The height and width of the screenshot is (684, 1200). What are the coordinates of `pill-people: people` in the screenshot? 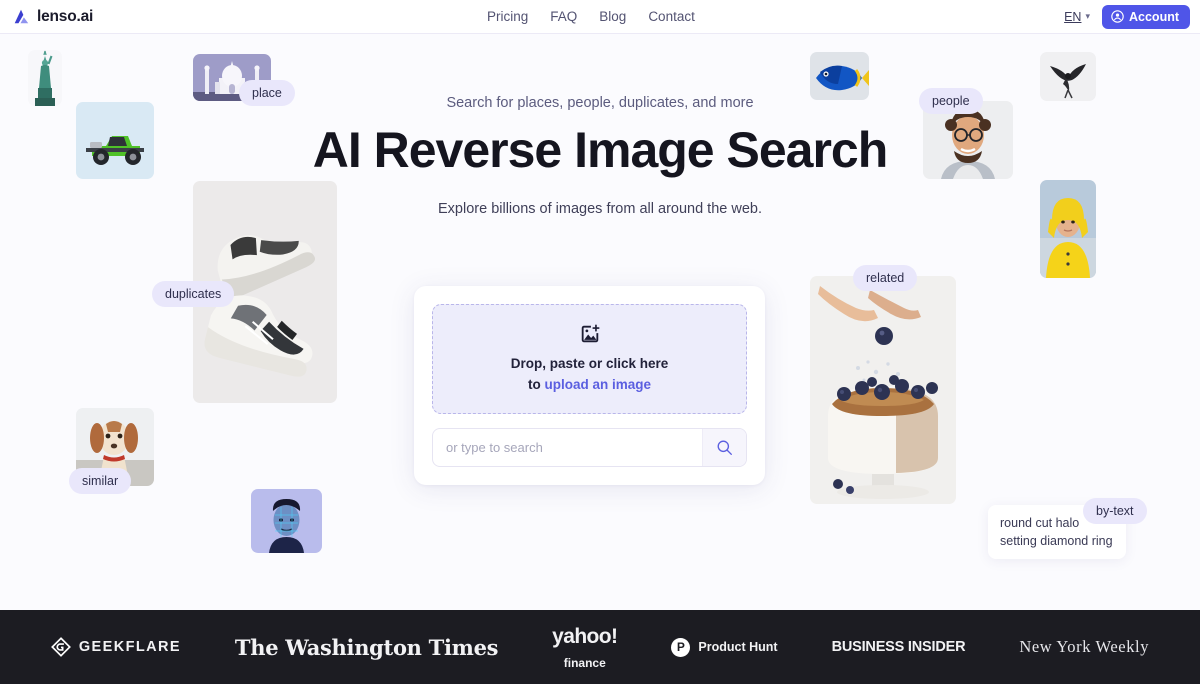 It's located at (951, 101).